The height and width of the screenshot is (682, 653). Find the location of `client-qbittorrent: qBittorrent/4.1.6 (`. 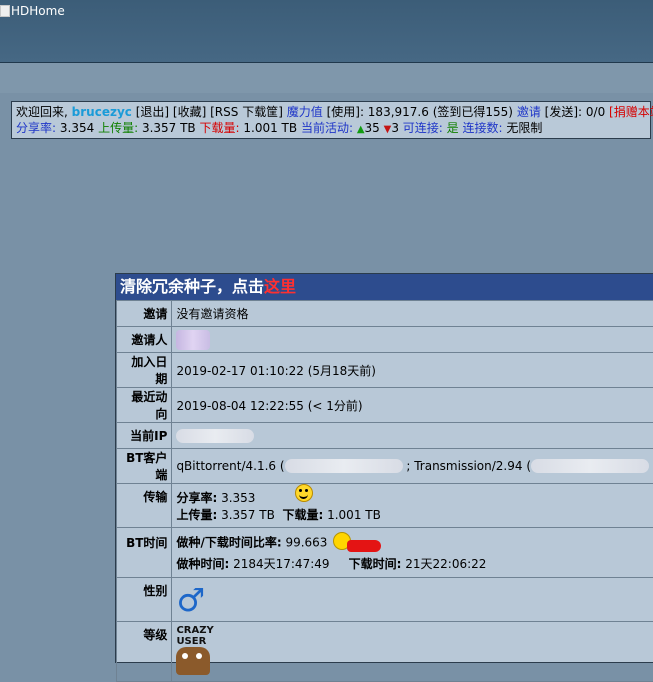

client-qbittorrent: qBittorrent/4.1.6 ( is located at coordinates (230, 466).